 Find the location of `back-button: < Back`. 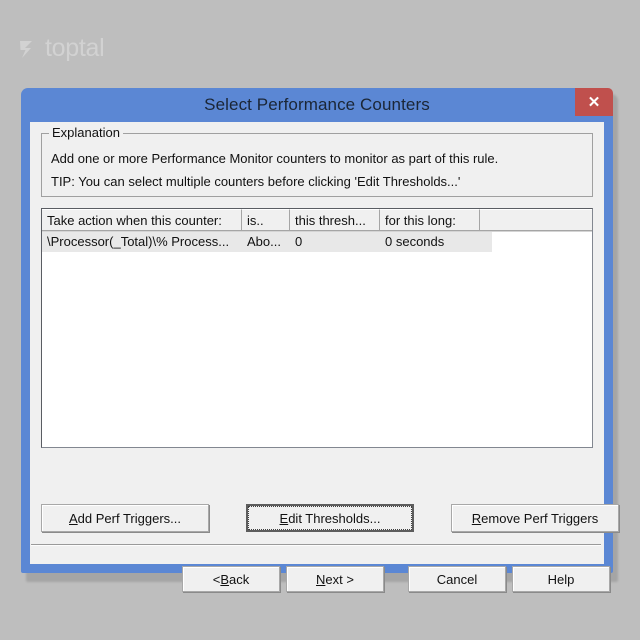

back-button: < Back is located at coordinates (231, 579).